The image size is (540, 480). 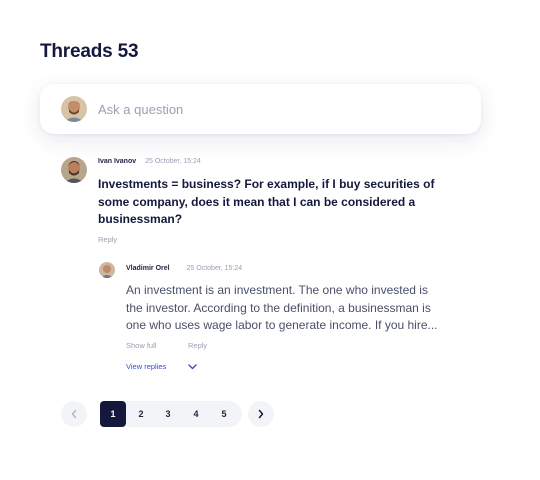 I want to click on chevron-right-icon, so click(x=261, y=414).